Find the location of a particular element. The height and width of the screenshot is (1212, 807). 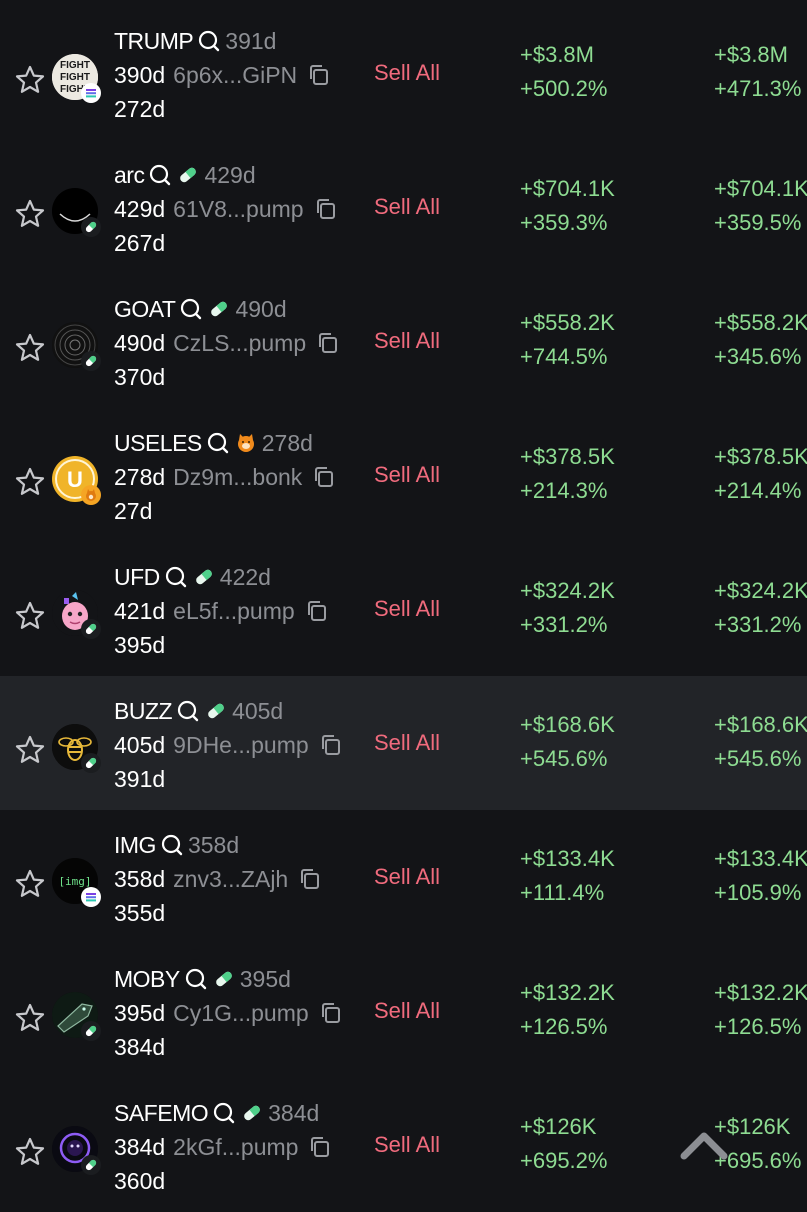

token-age: 490d is located at coordinates (140, 342).